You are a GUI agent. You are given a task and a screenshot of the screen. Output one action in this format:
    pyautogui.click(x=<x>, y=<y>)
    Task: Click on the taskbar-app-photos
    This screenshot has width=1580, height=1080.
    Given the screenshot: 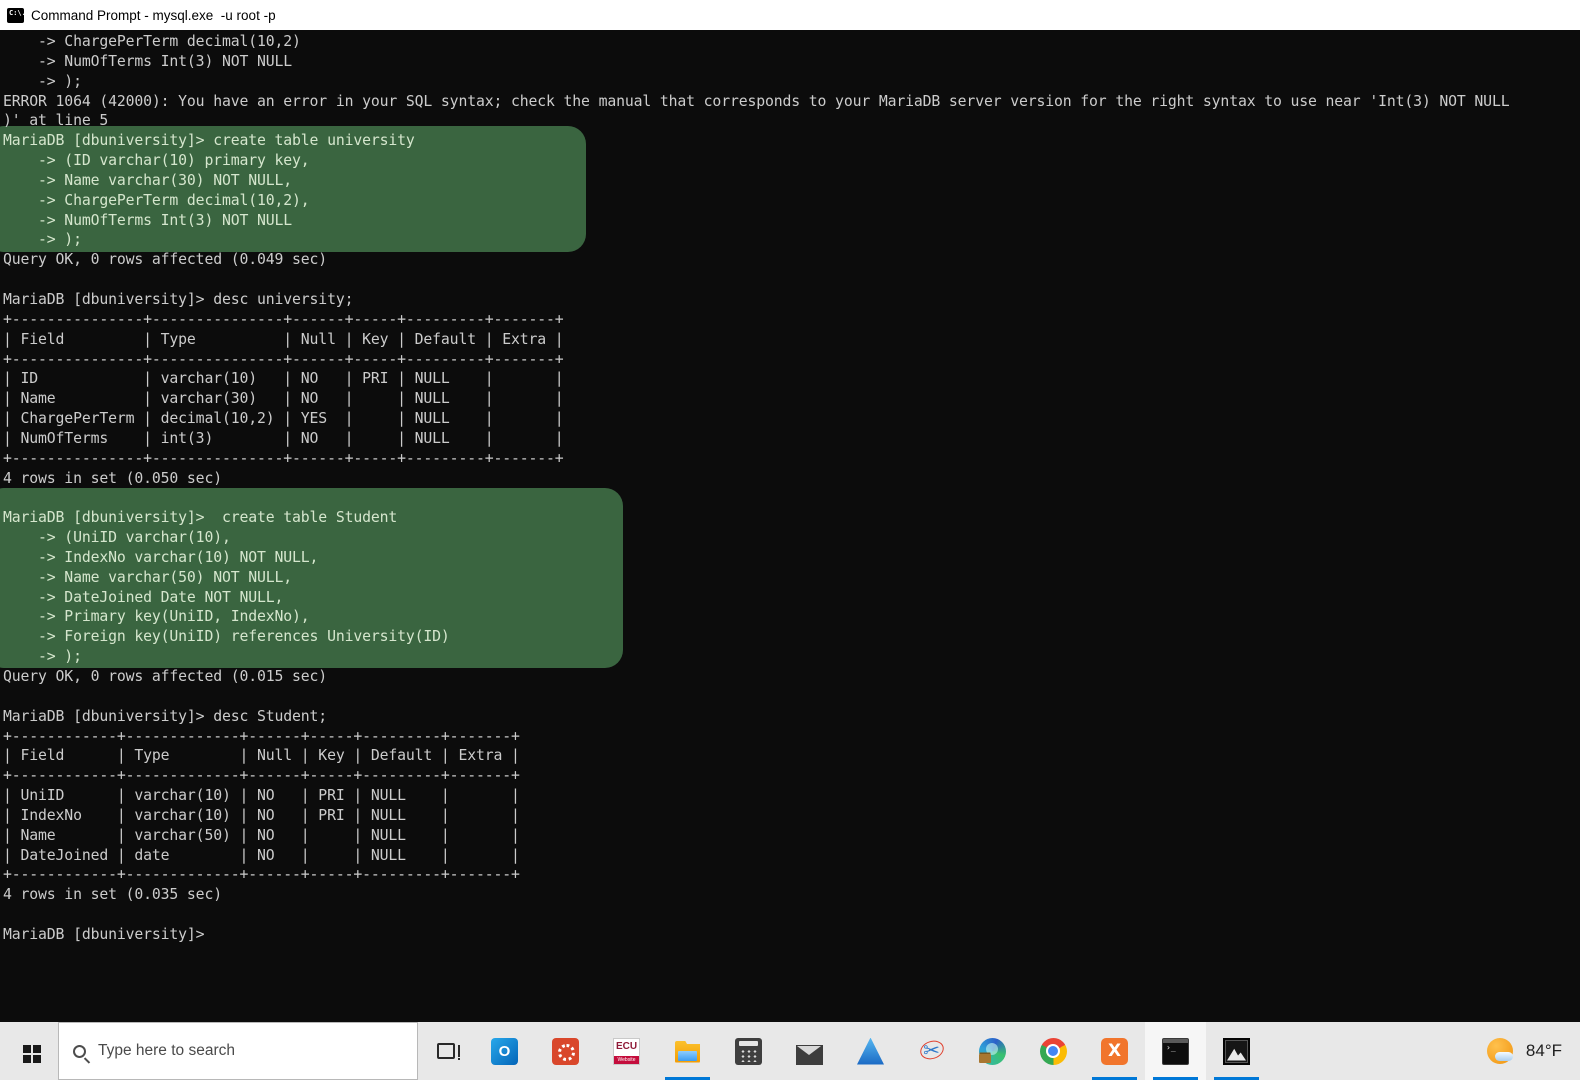 What is the action you would take?
    pyautogui.click(x=1236, y=1051)
    